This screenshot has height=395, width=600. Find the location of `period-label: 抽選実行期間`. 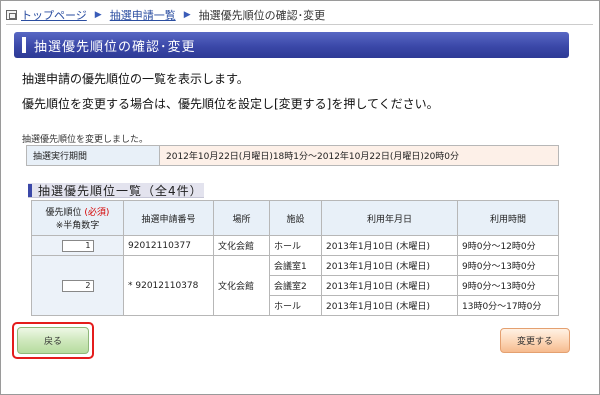

period-label: 抽選実行期間 is located at coordinates (93, 155).